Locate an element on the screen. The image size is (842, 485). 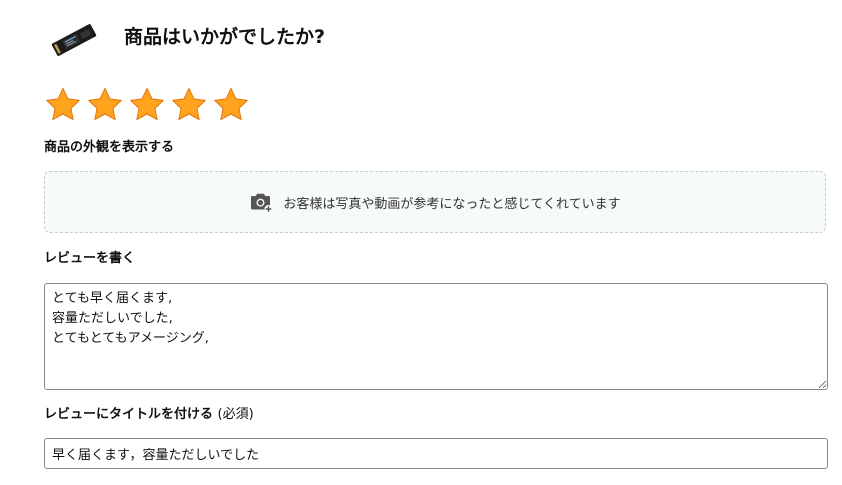
star-rating is located at coordinates (147, 105).